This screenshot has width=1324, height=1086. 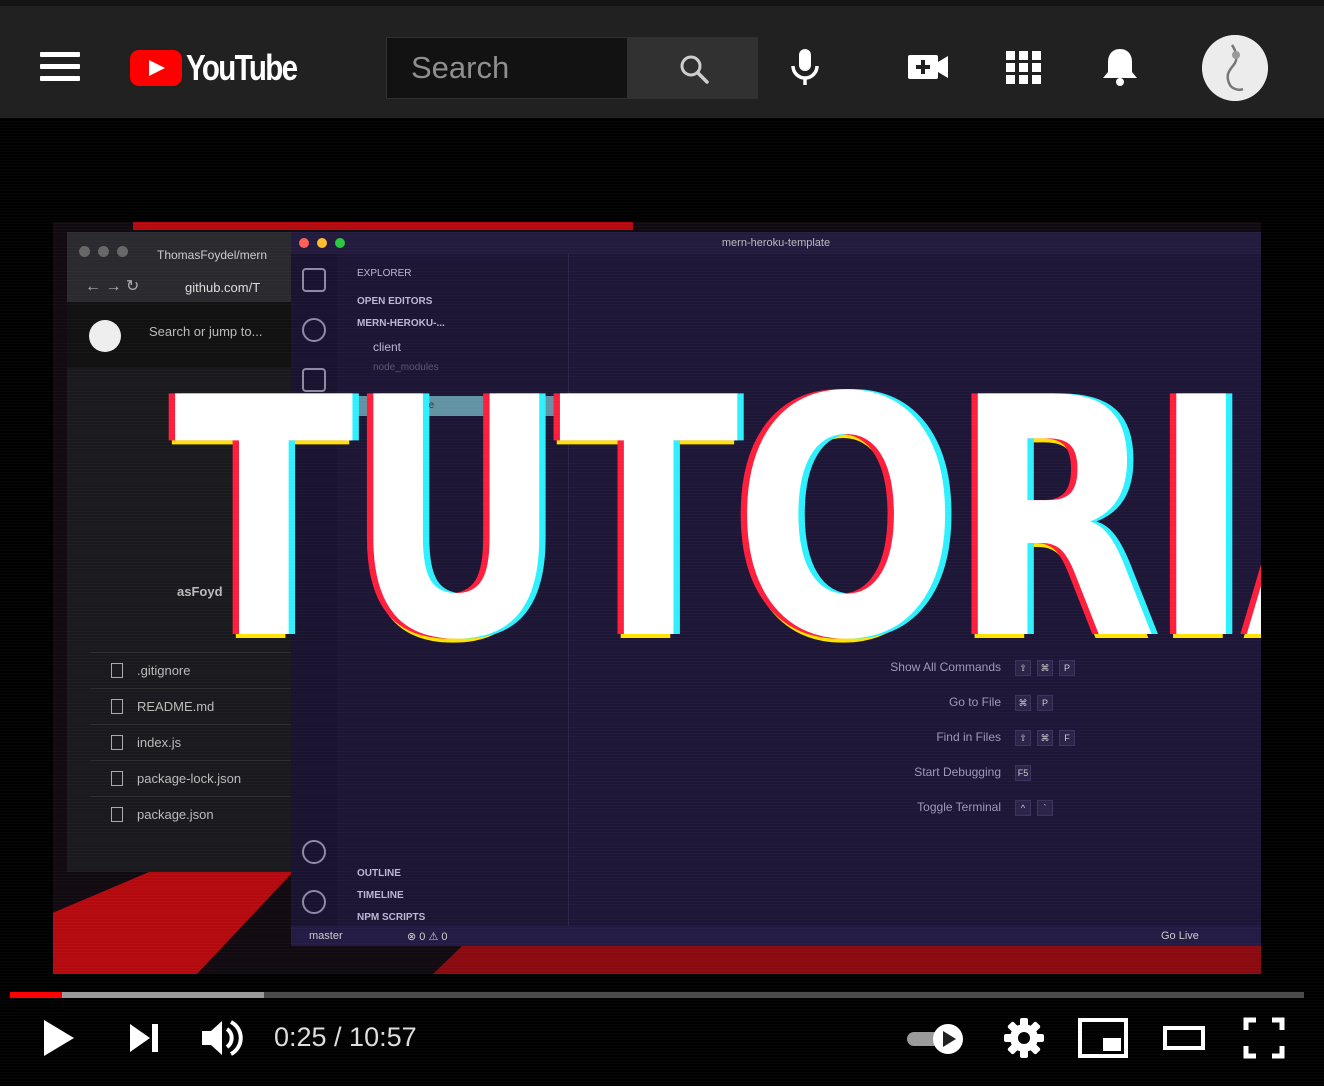 I want to click on timeline-label: TIMELINE, so click(x=380, y=895).